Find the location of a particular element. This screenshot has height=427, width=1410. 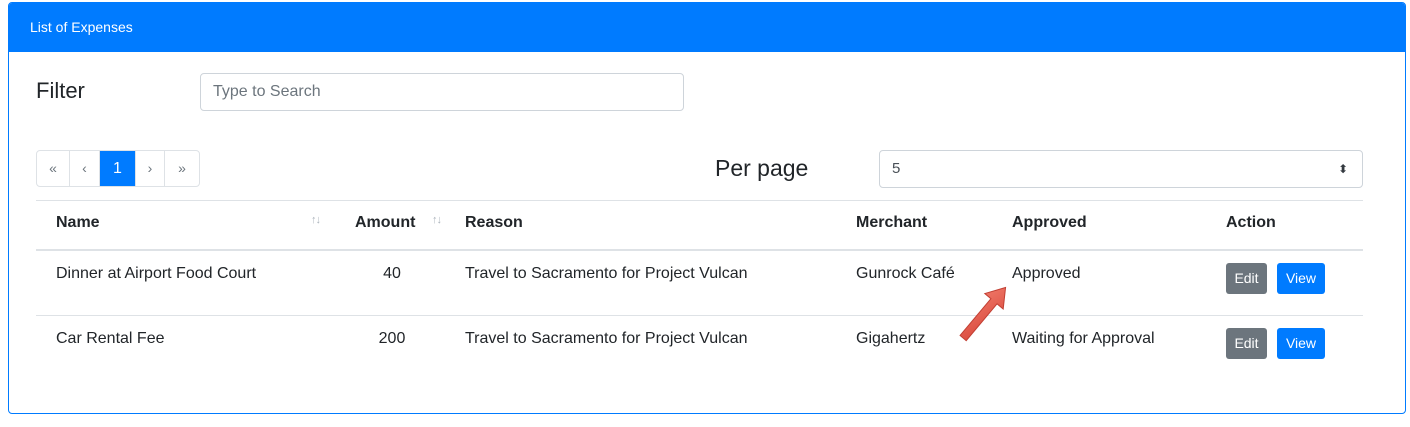

pagination: « ‹ 1 › » is located at coordinates (118, 168).